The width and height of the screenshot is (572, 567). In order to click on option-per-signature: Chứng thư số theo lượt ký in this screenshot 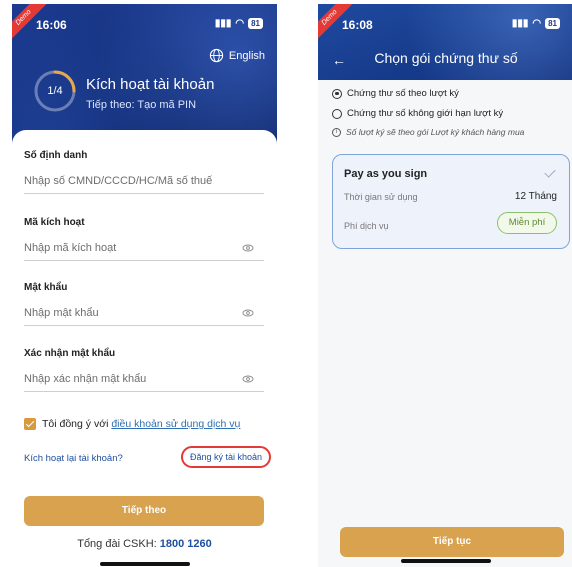, I will do `click(395, 93)`.